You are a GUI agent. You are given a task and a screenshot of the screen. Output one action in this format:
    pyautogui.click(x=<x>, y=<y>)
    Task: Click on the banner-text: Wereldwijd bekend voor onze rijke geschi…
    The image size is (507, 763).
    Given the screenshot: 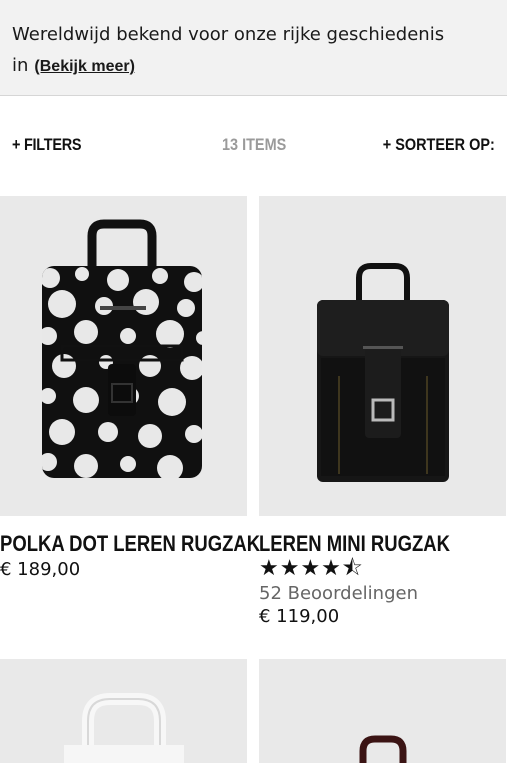 What is the action you would take?
    pyautogui.click(x=252, y=50)
    